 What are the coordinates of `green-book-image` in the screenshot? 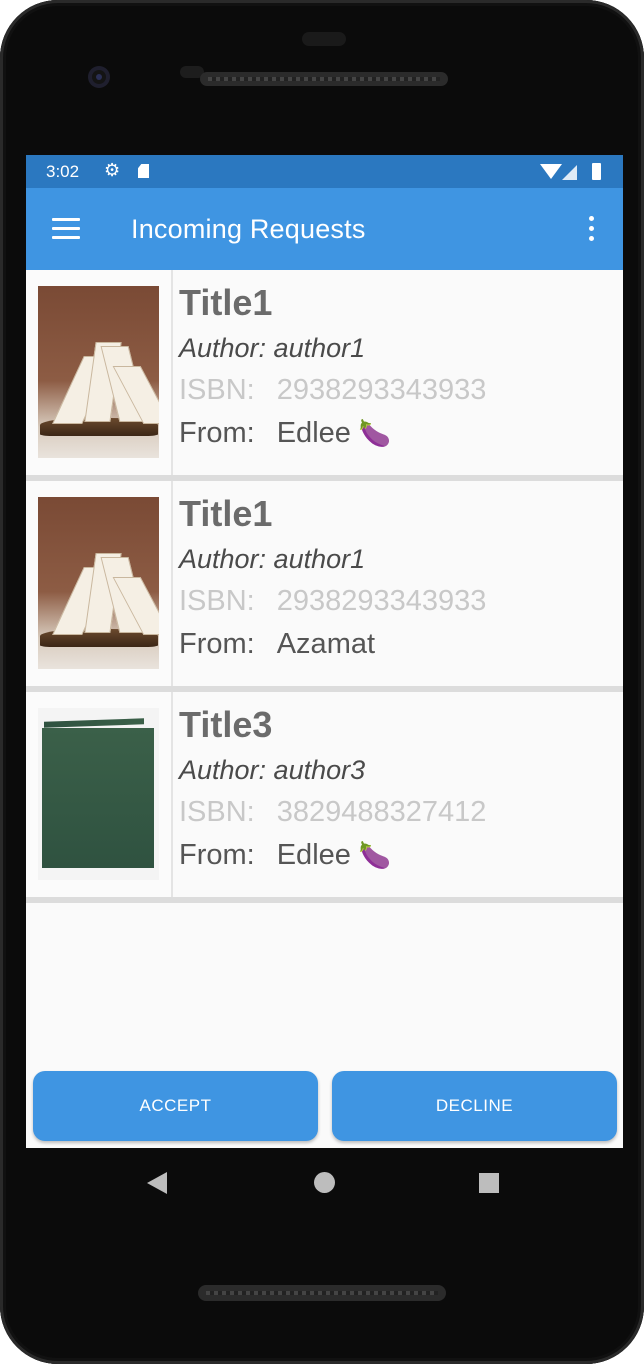 It's located at (98, 794).